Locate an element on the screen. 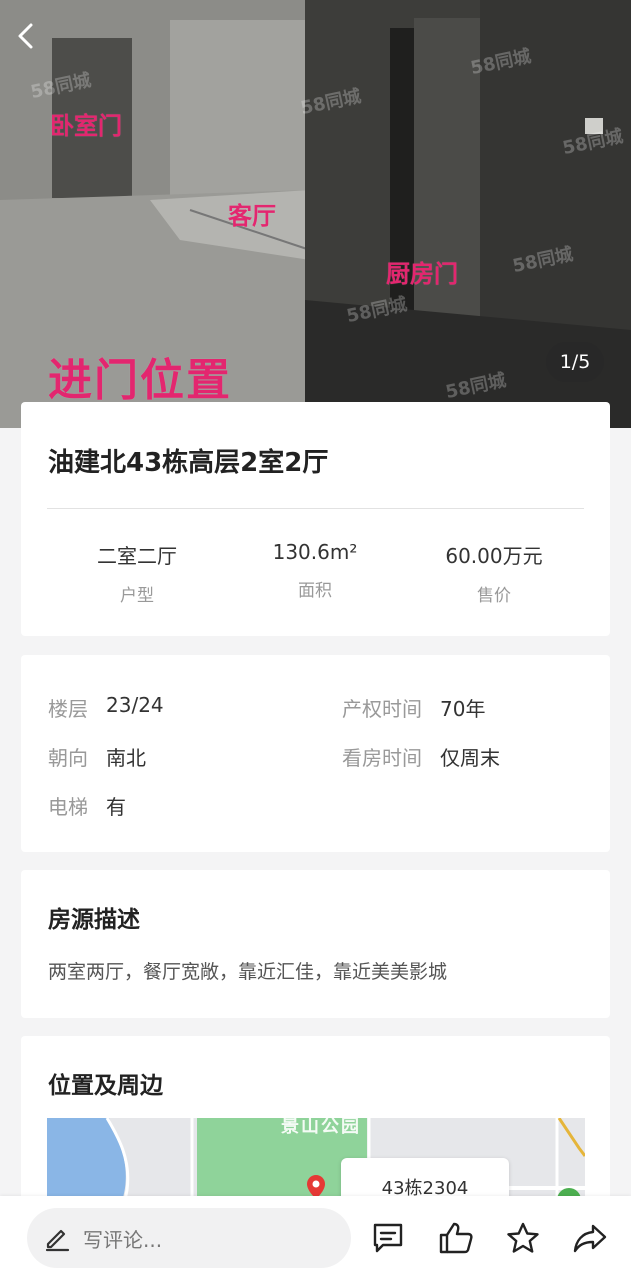  description-card: 房源描述 两室两厅，餐厅宽敞，靠近汇佳，靠近美美影城 is located at coordinates (315, 944).